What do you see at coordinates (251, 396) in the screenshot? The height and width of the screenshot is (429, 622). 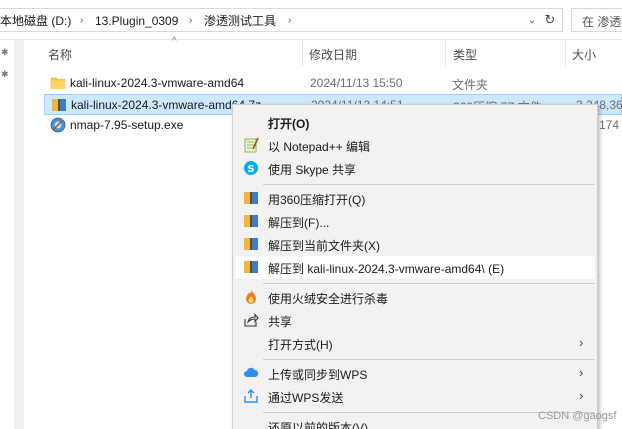 I see `wps-send-icon` at bounding box center [251, 396].